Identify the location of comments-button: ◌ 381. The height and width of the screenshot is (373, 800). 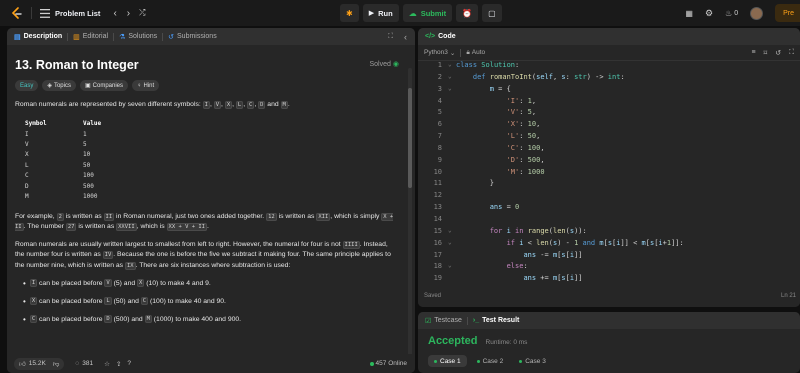
(84, 364).